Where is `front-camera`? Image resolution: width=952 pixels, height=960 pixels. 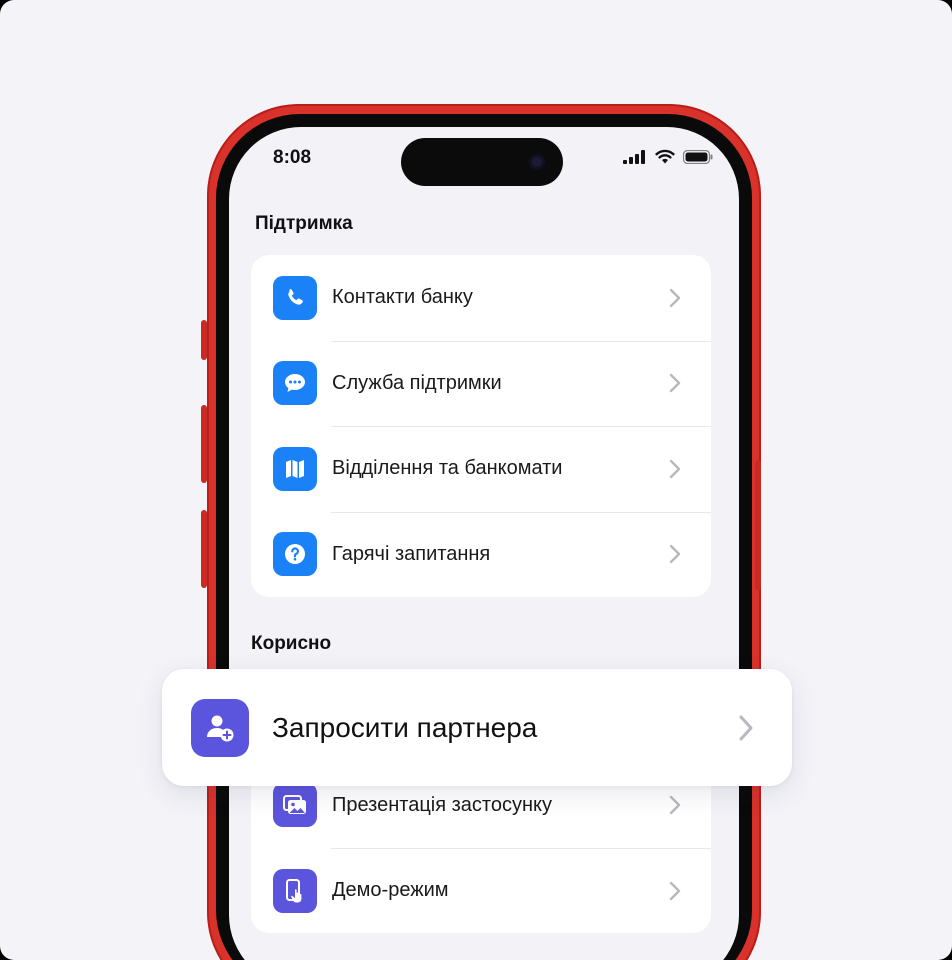
front-camera is located at coordinates (537, 162).